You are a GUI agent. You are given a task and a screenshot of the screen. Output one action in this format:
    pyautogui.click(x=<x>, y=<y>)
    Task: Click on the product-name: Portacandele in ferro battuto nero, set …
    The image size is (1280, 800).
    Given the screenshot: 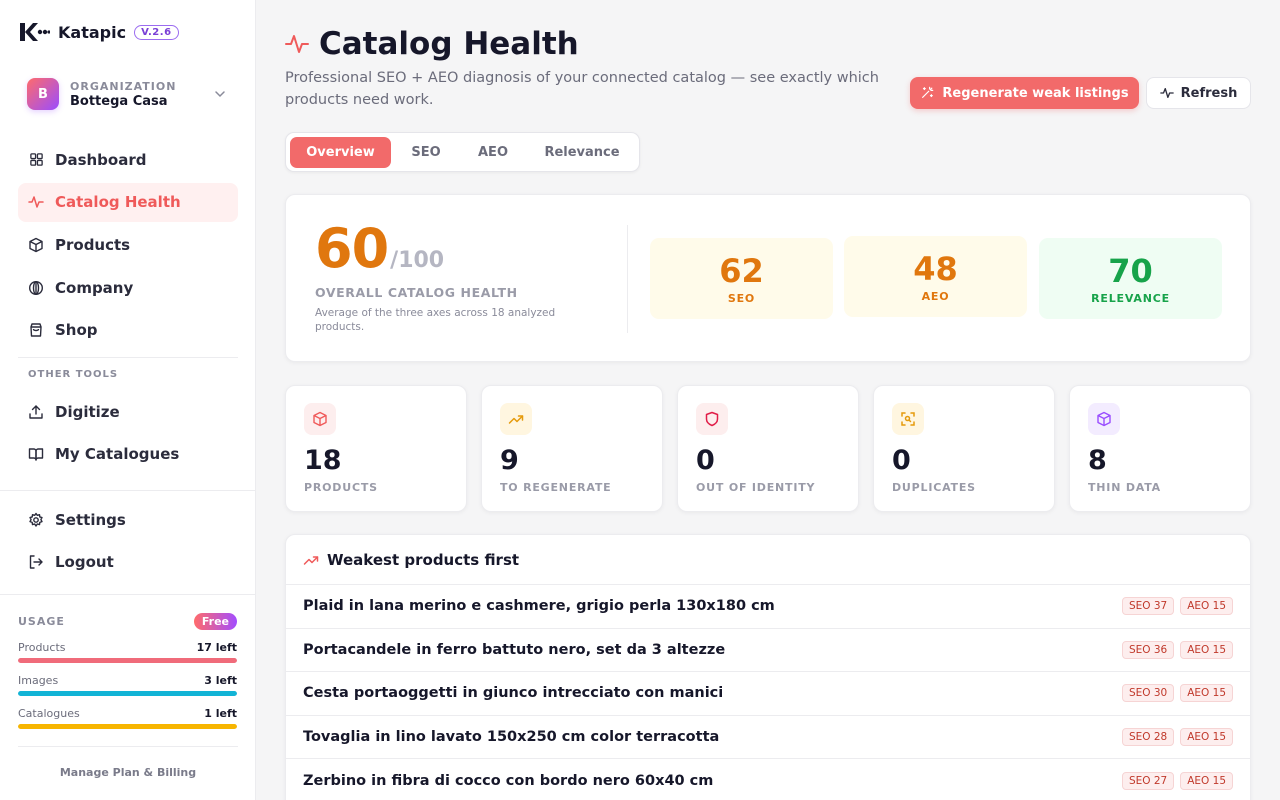 What is the action you would take?
    pyautogui.click(x=514, y=649)
    